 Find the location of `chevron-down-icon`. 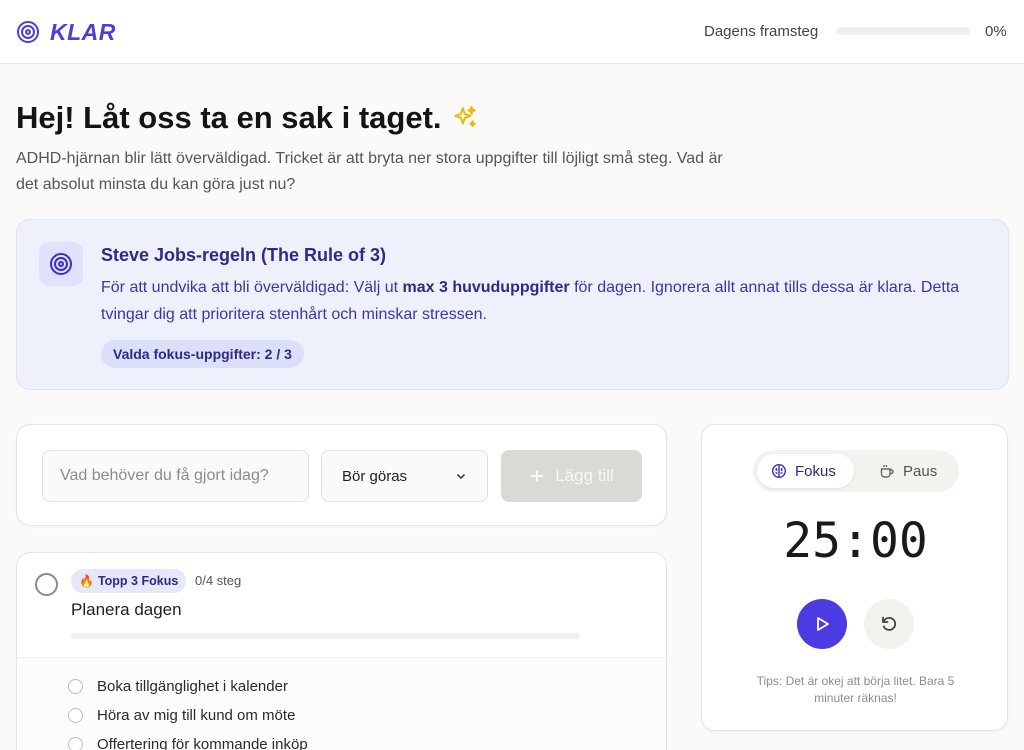

chevron-down-icon is located at coordinates (461, 476).